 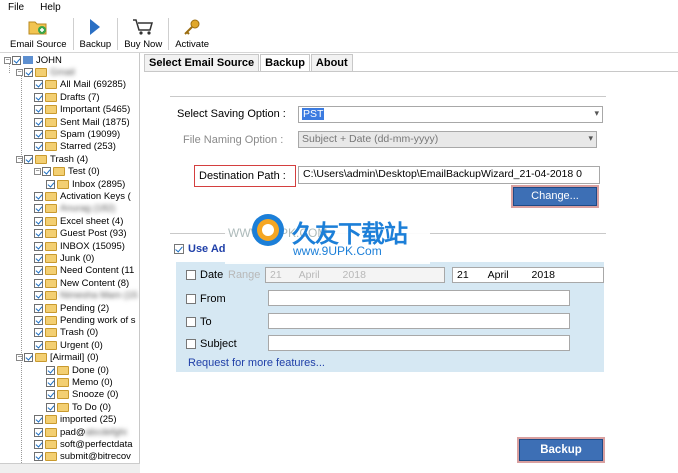 What do you see at coordinates (80, 234) in the screenshot?
I see `tree-item: Guest Post (93)` at bounding box center [80, 234].